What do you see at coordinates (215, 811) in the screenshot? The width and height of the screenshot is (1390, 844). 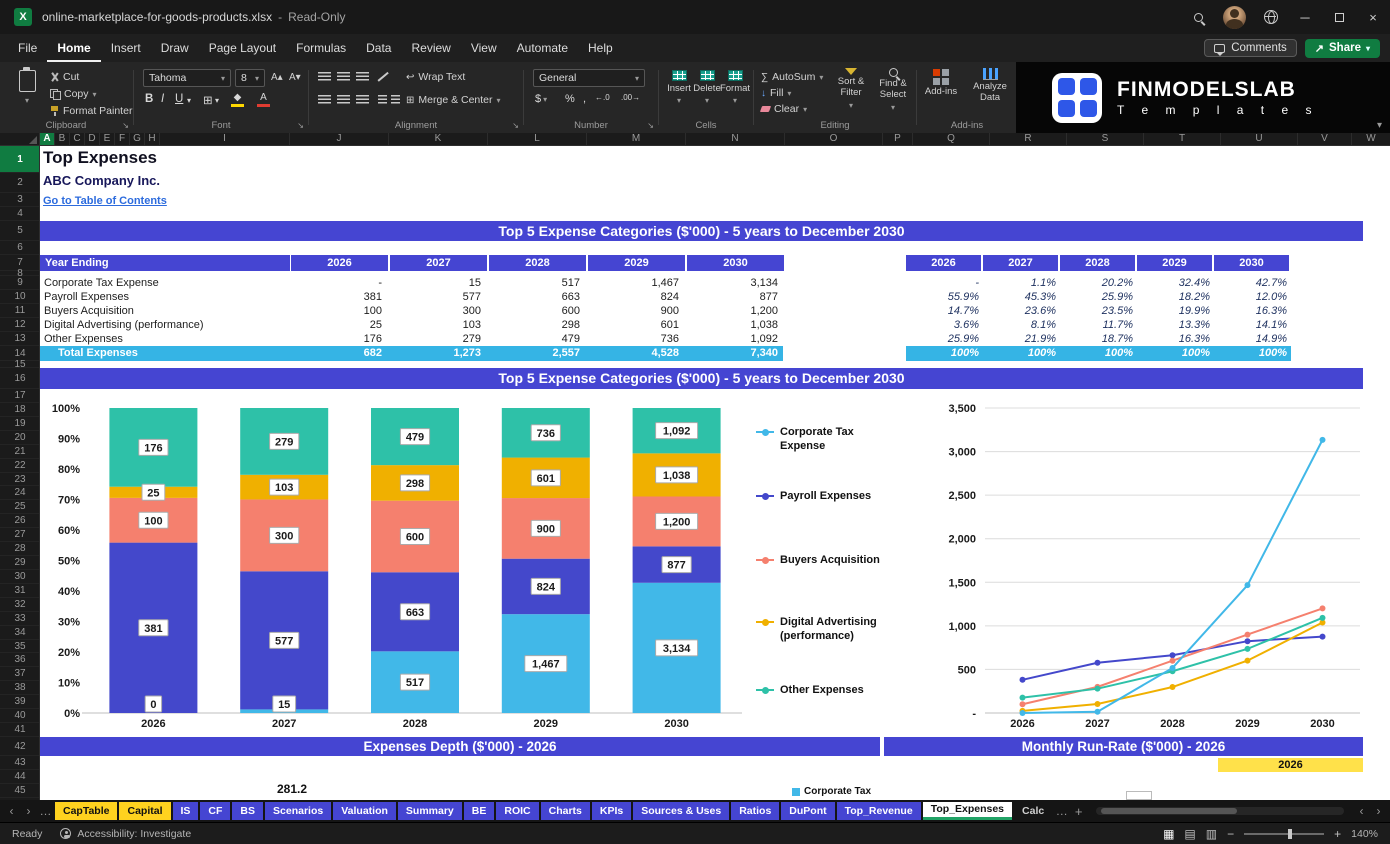 I see `sheet-tab-cf: CF` at bounding box center [215, 811].